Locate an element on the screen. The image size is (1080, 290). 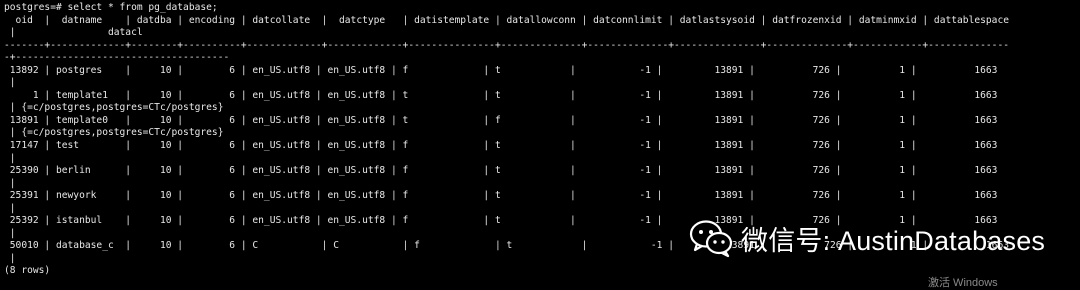
terminal-line: -+------------------------------------- is located at coordinates (117, 58).